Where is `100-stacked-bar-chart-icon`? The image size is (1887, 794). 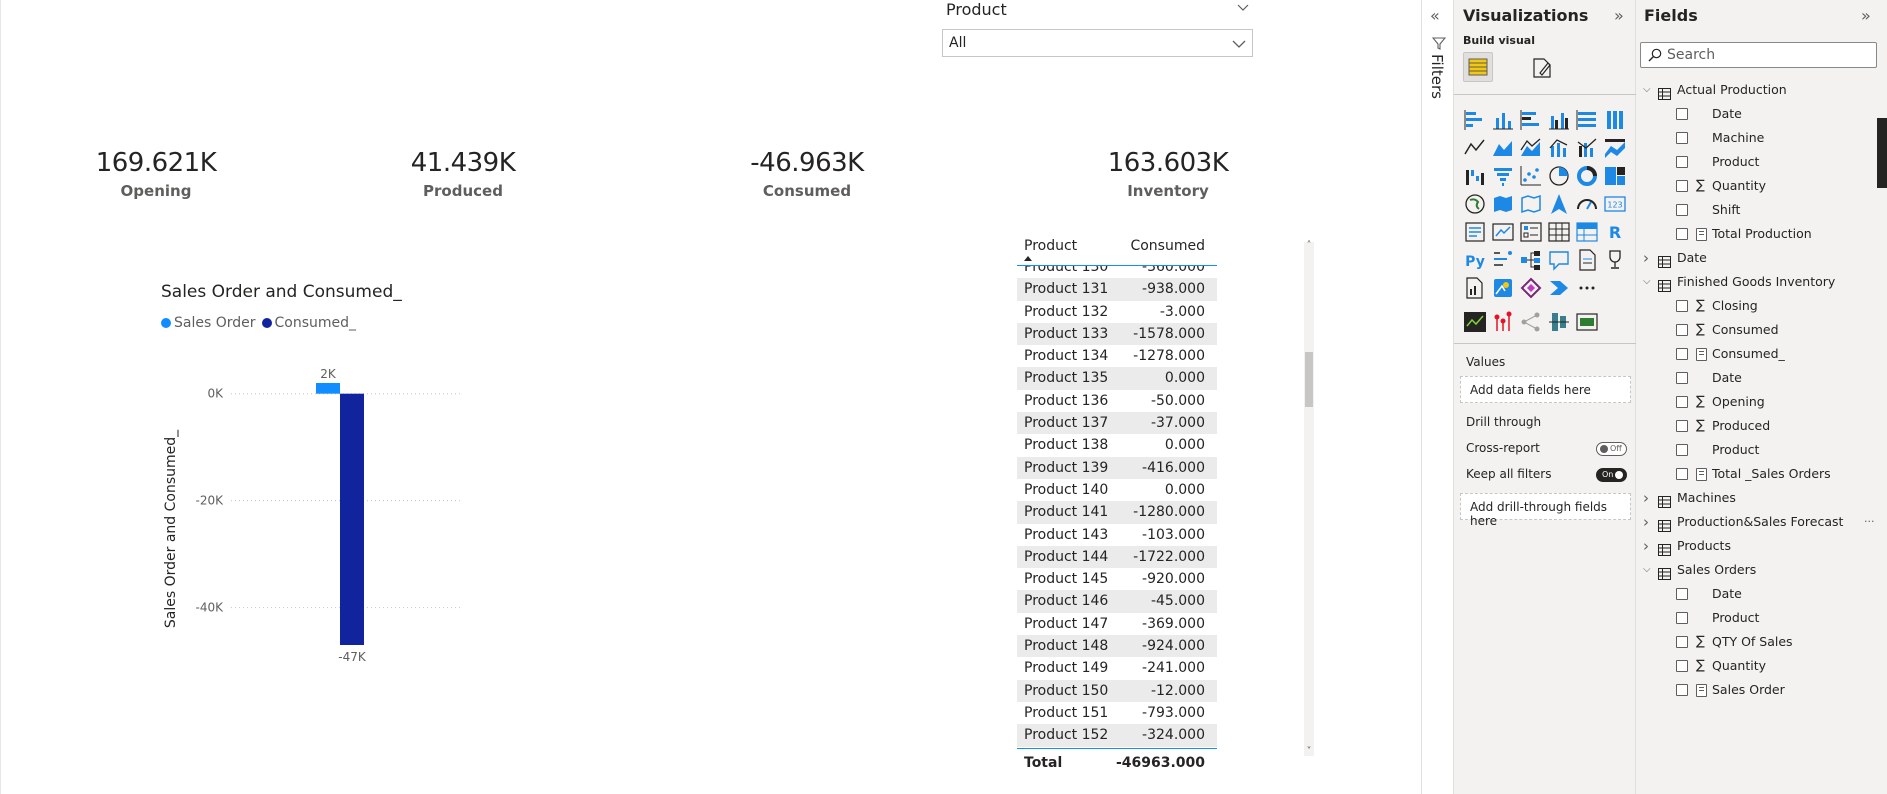 100-stacked-bar-chart-icon is located at coordinates (1587, 120).